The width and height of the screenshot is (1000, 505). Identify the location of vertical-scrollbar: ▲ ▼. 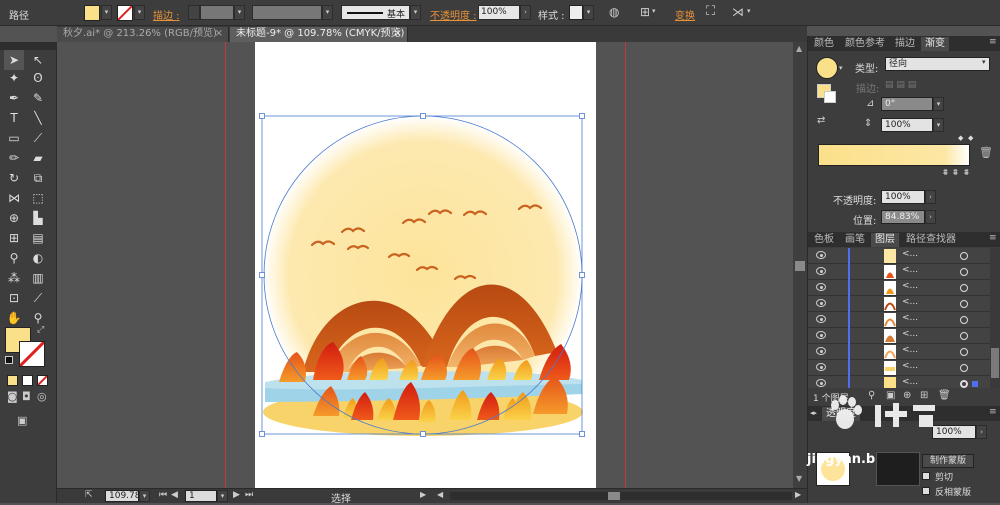
(800, 265).